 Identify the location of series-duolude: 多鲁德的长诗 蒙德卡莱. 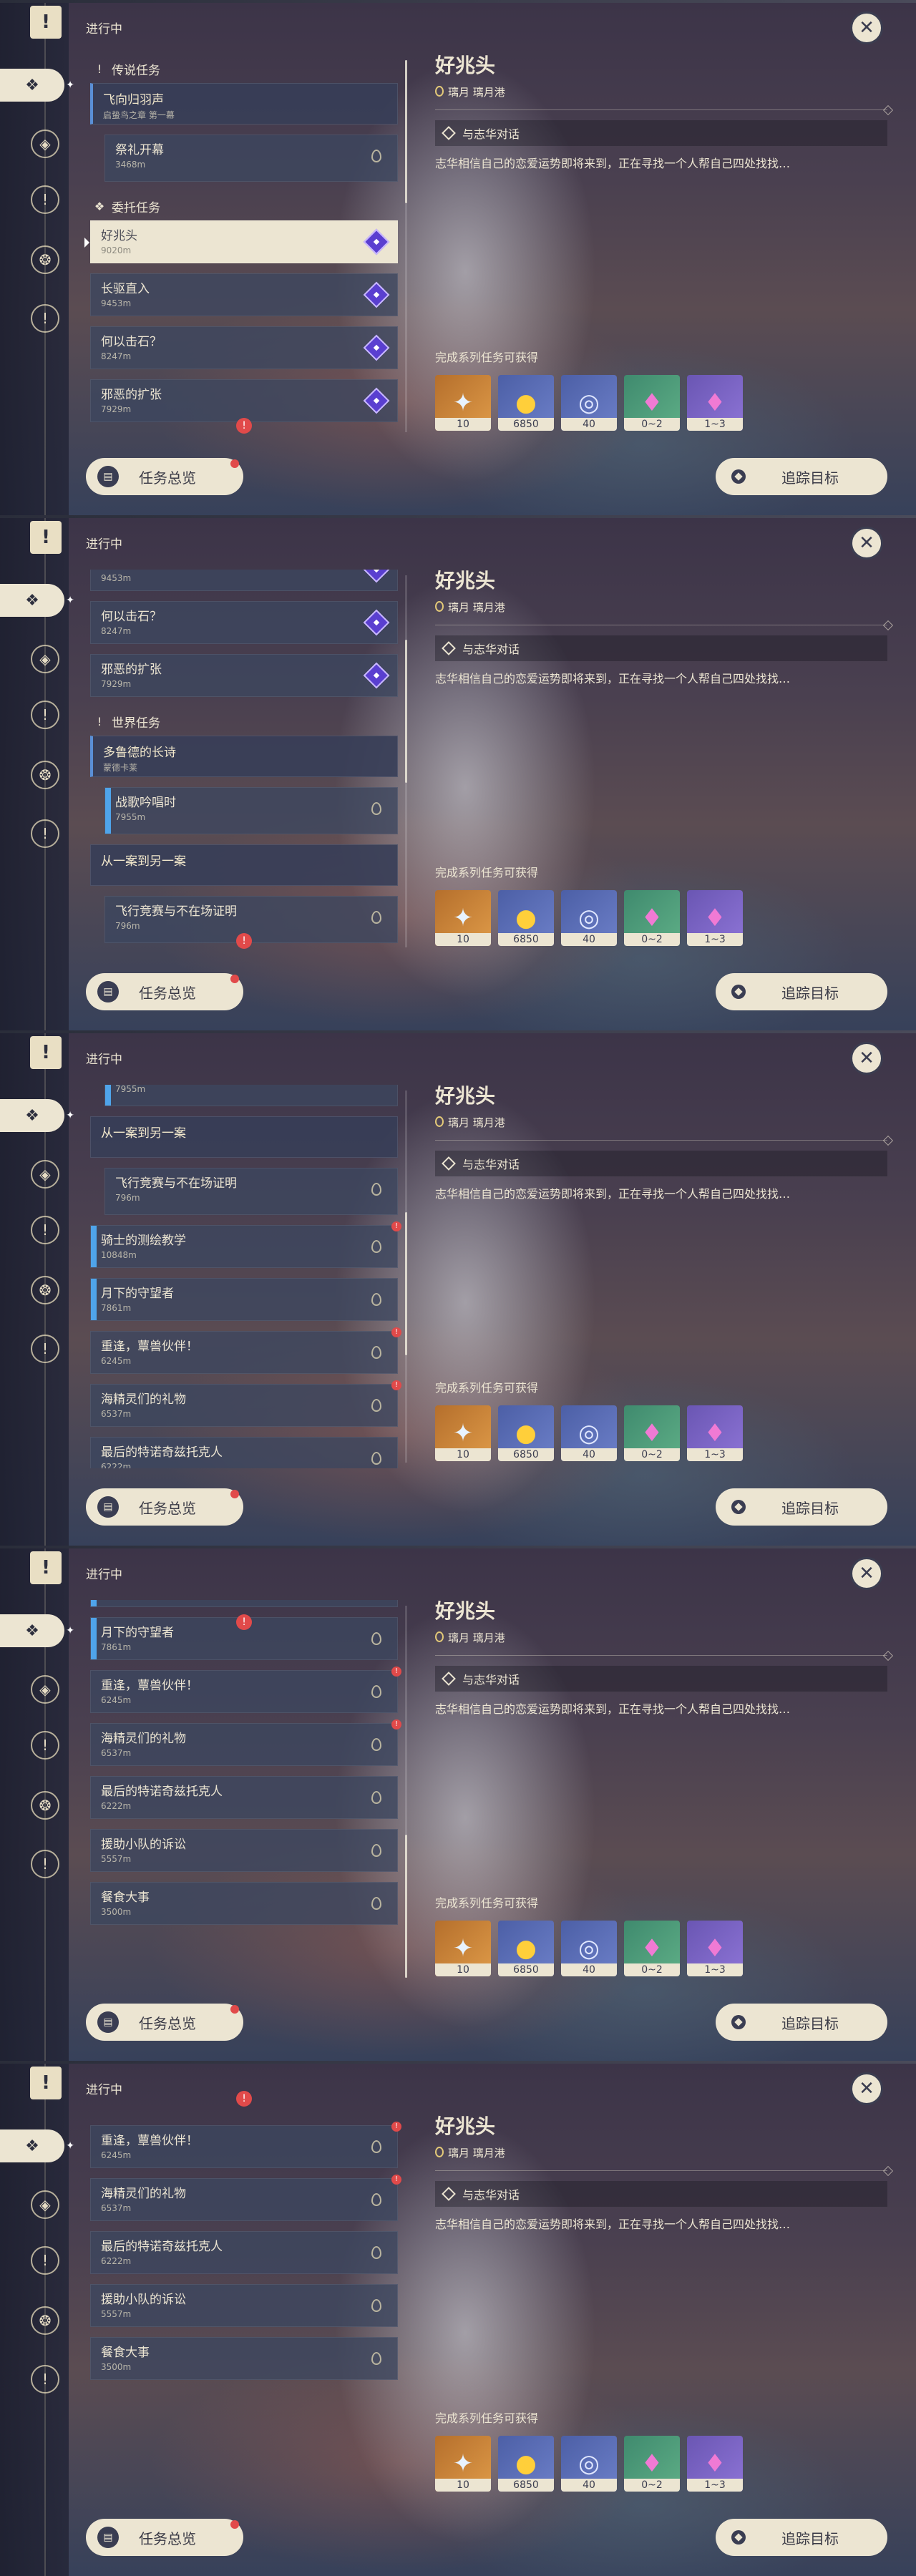
(244, 756).